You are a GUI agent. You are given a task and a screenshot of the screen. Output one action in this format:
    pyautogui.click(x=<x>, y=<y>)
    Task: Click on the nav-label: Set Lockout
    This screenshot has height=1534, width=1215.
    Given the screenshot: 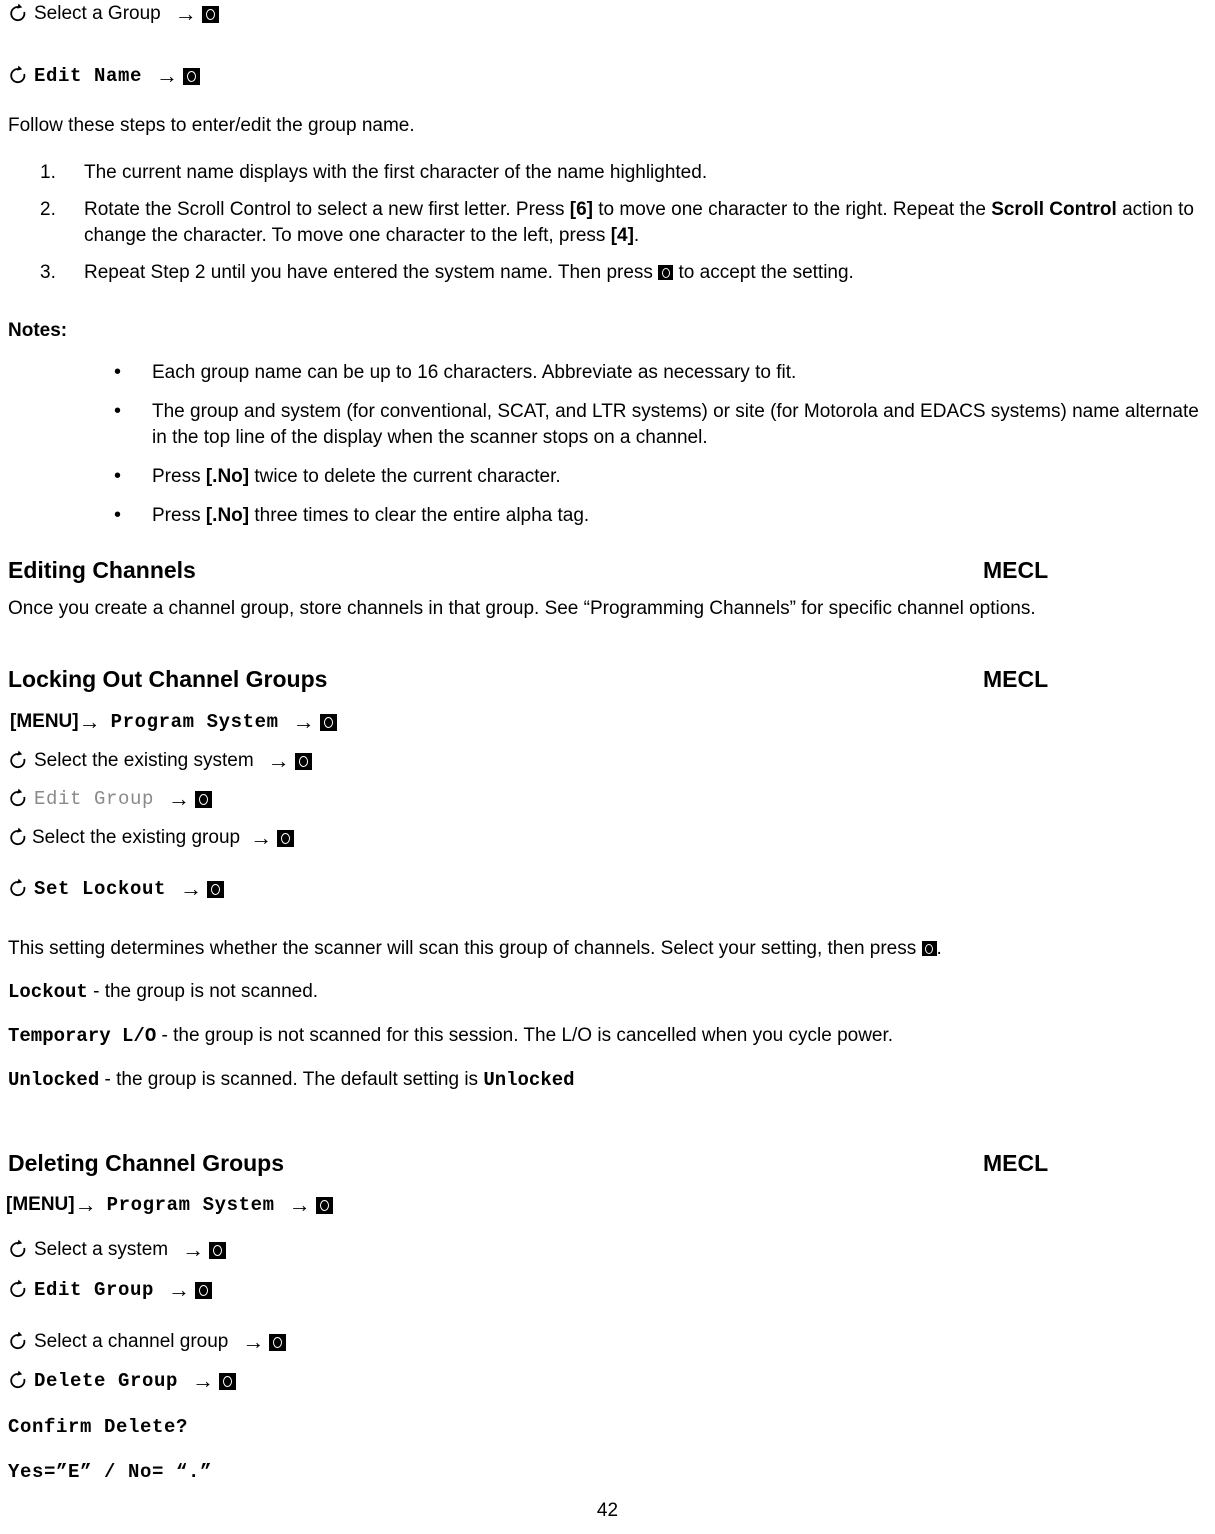 What is the action you would take?
    pyautogui.click(x=100, y=889)
    